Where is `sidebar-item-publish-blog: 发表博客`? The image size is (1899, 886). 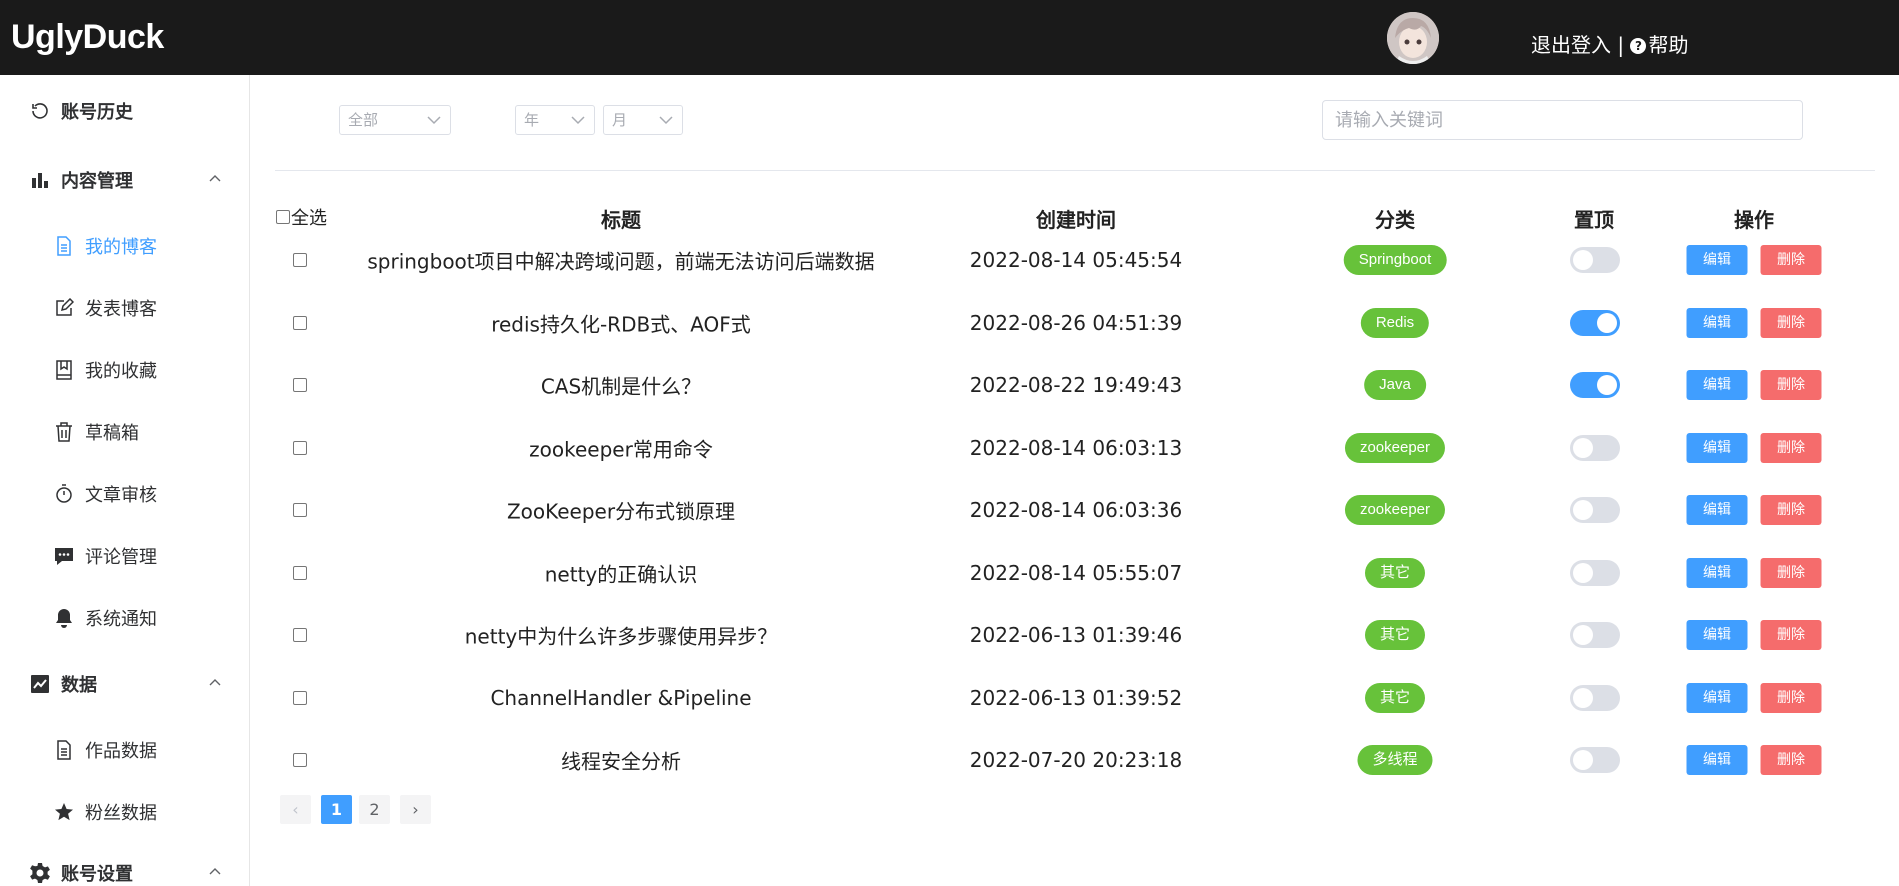
sidebar-item-publish-blog: 发表博客 is located at coordinates (124, 308).